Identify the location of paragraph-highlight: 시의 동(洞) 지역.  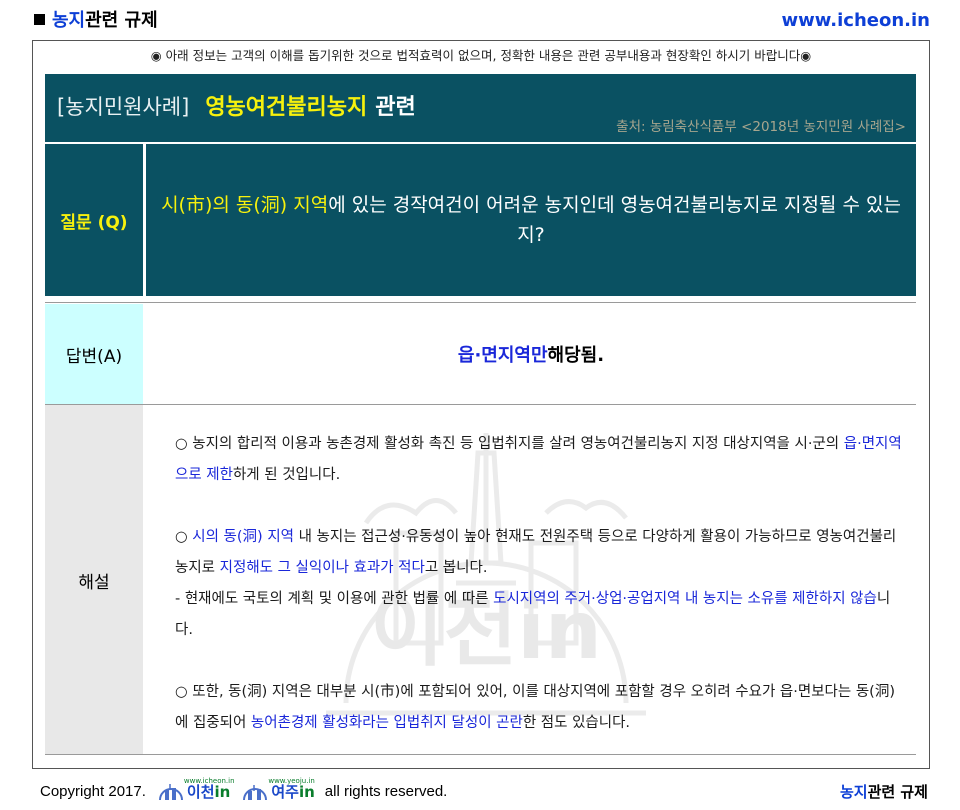
(243, 537).